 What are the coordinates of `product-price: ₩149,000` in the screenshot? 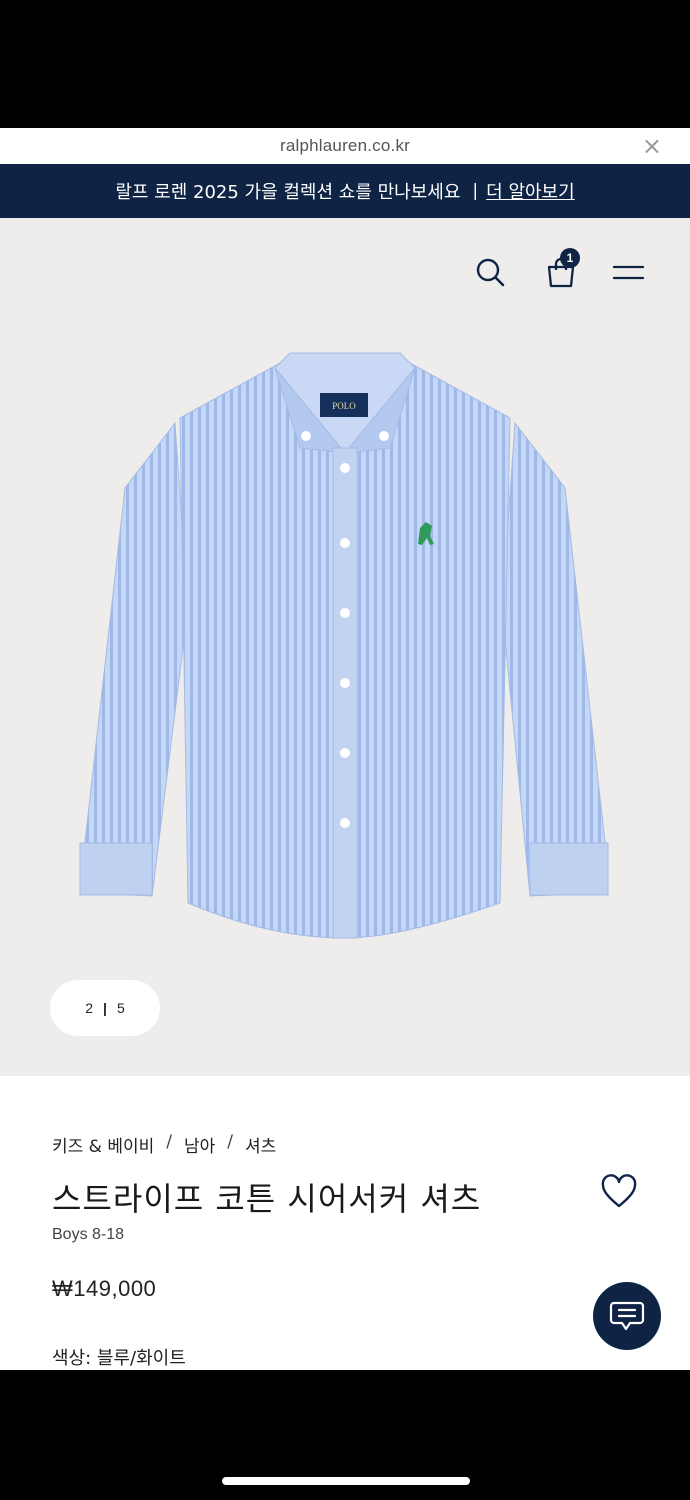 It's located at (104, 1288).